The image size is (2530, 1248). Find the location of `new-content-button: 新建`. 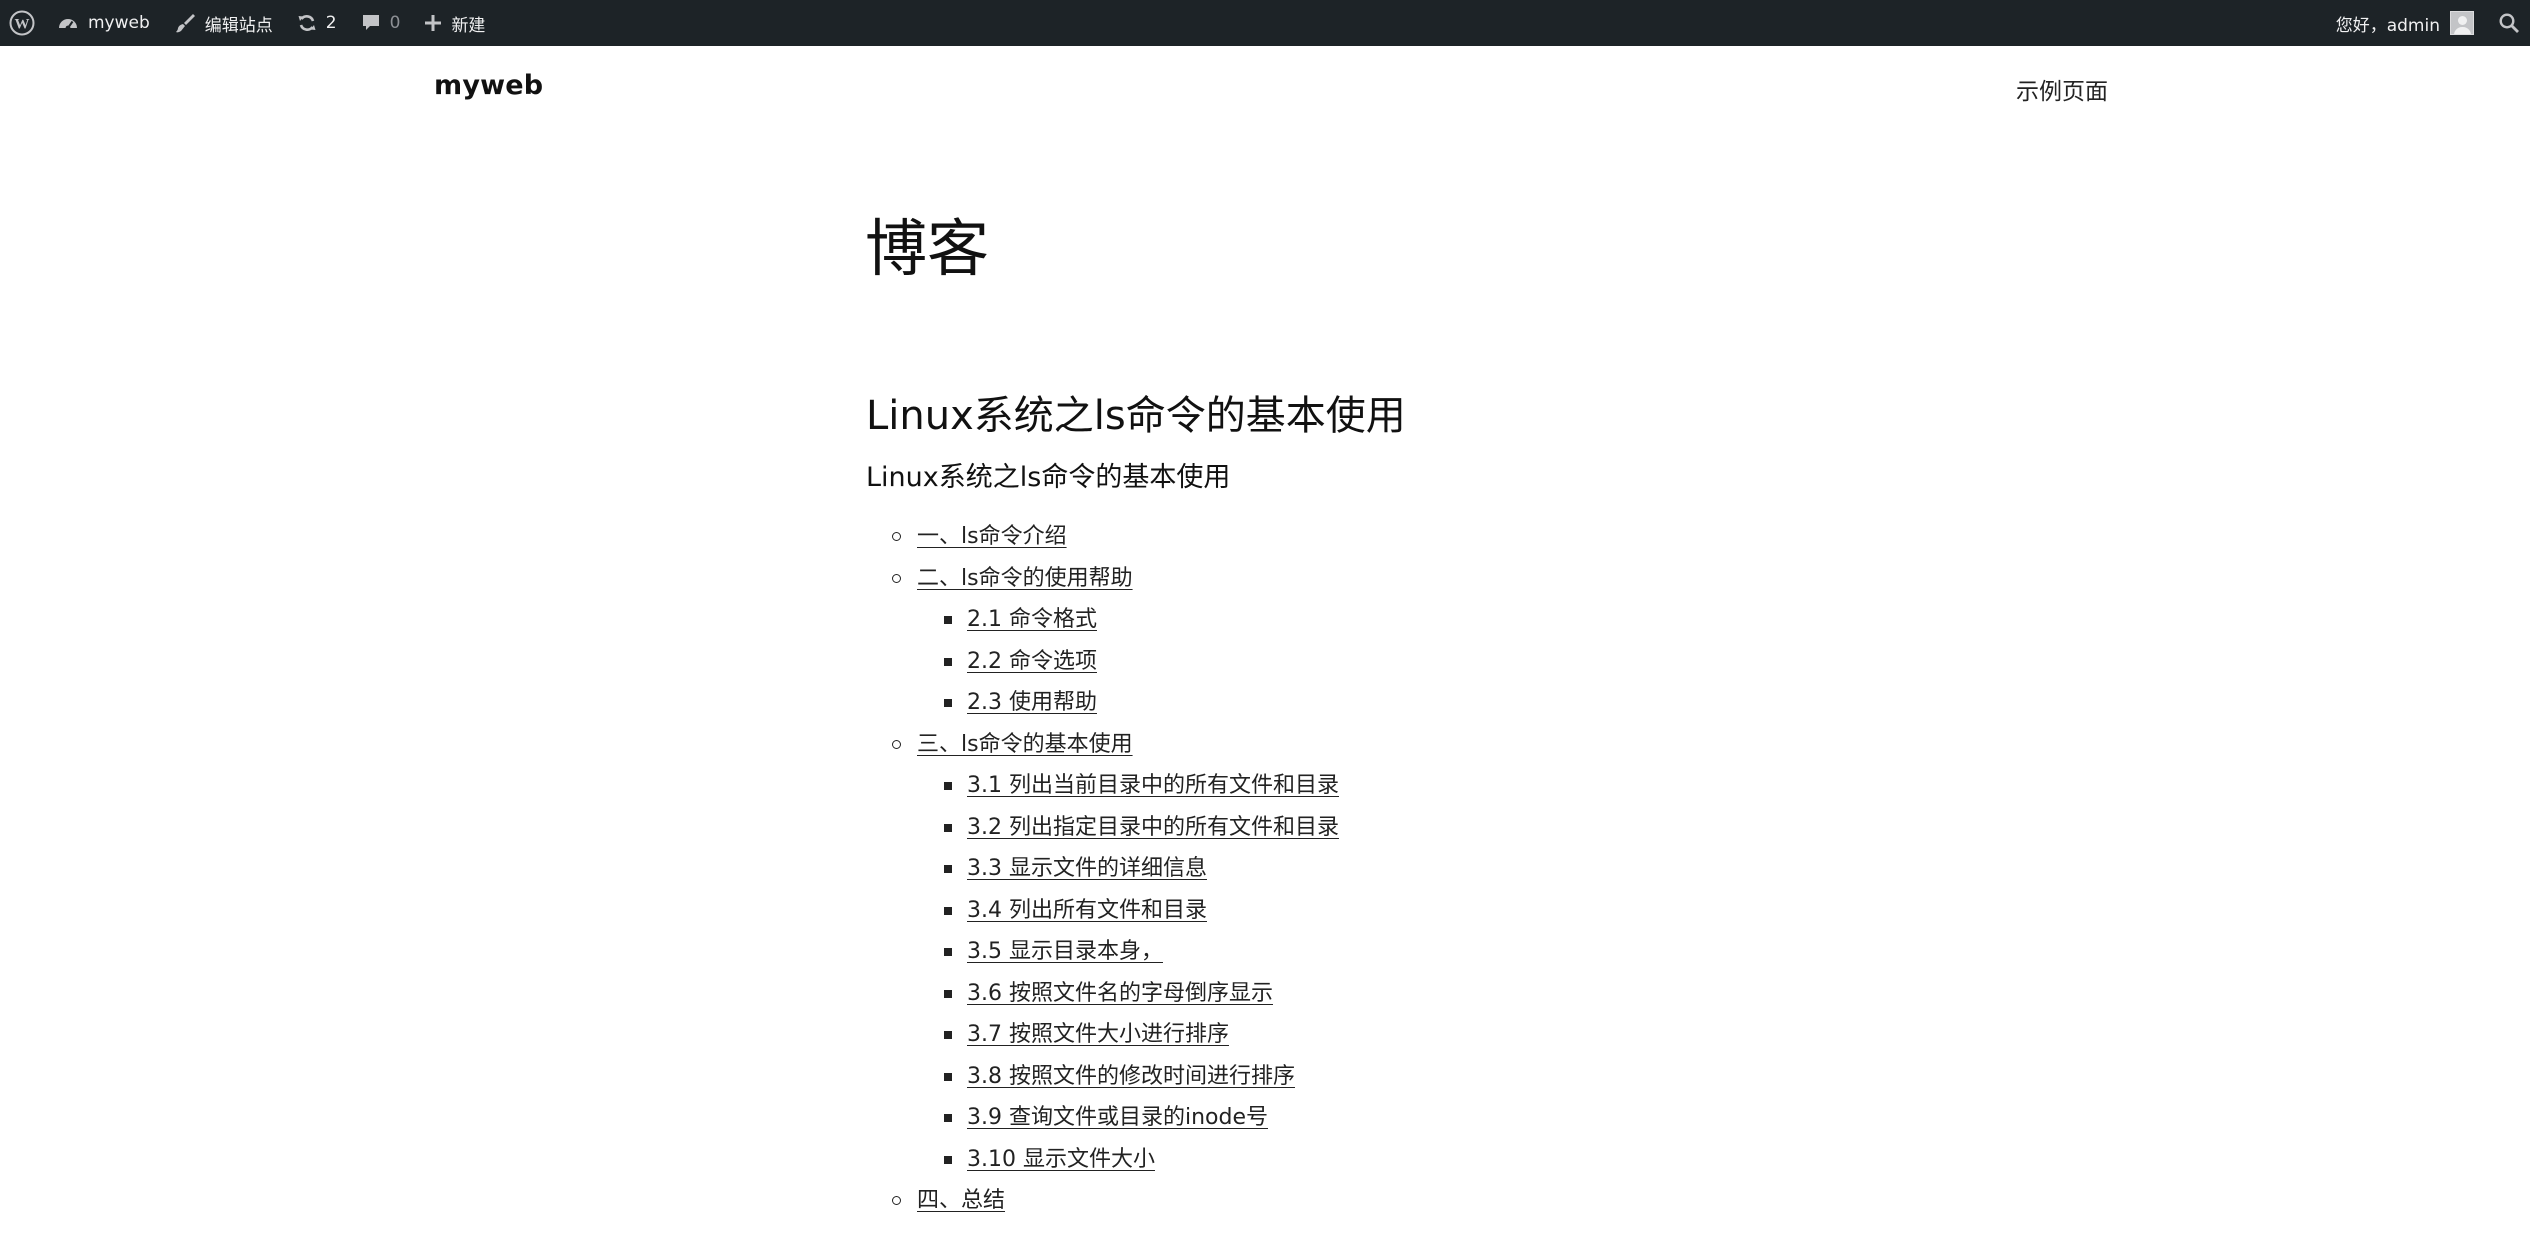

new-content-button: 新建 is located at coordinates (454, 23).